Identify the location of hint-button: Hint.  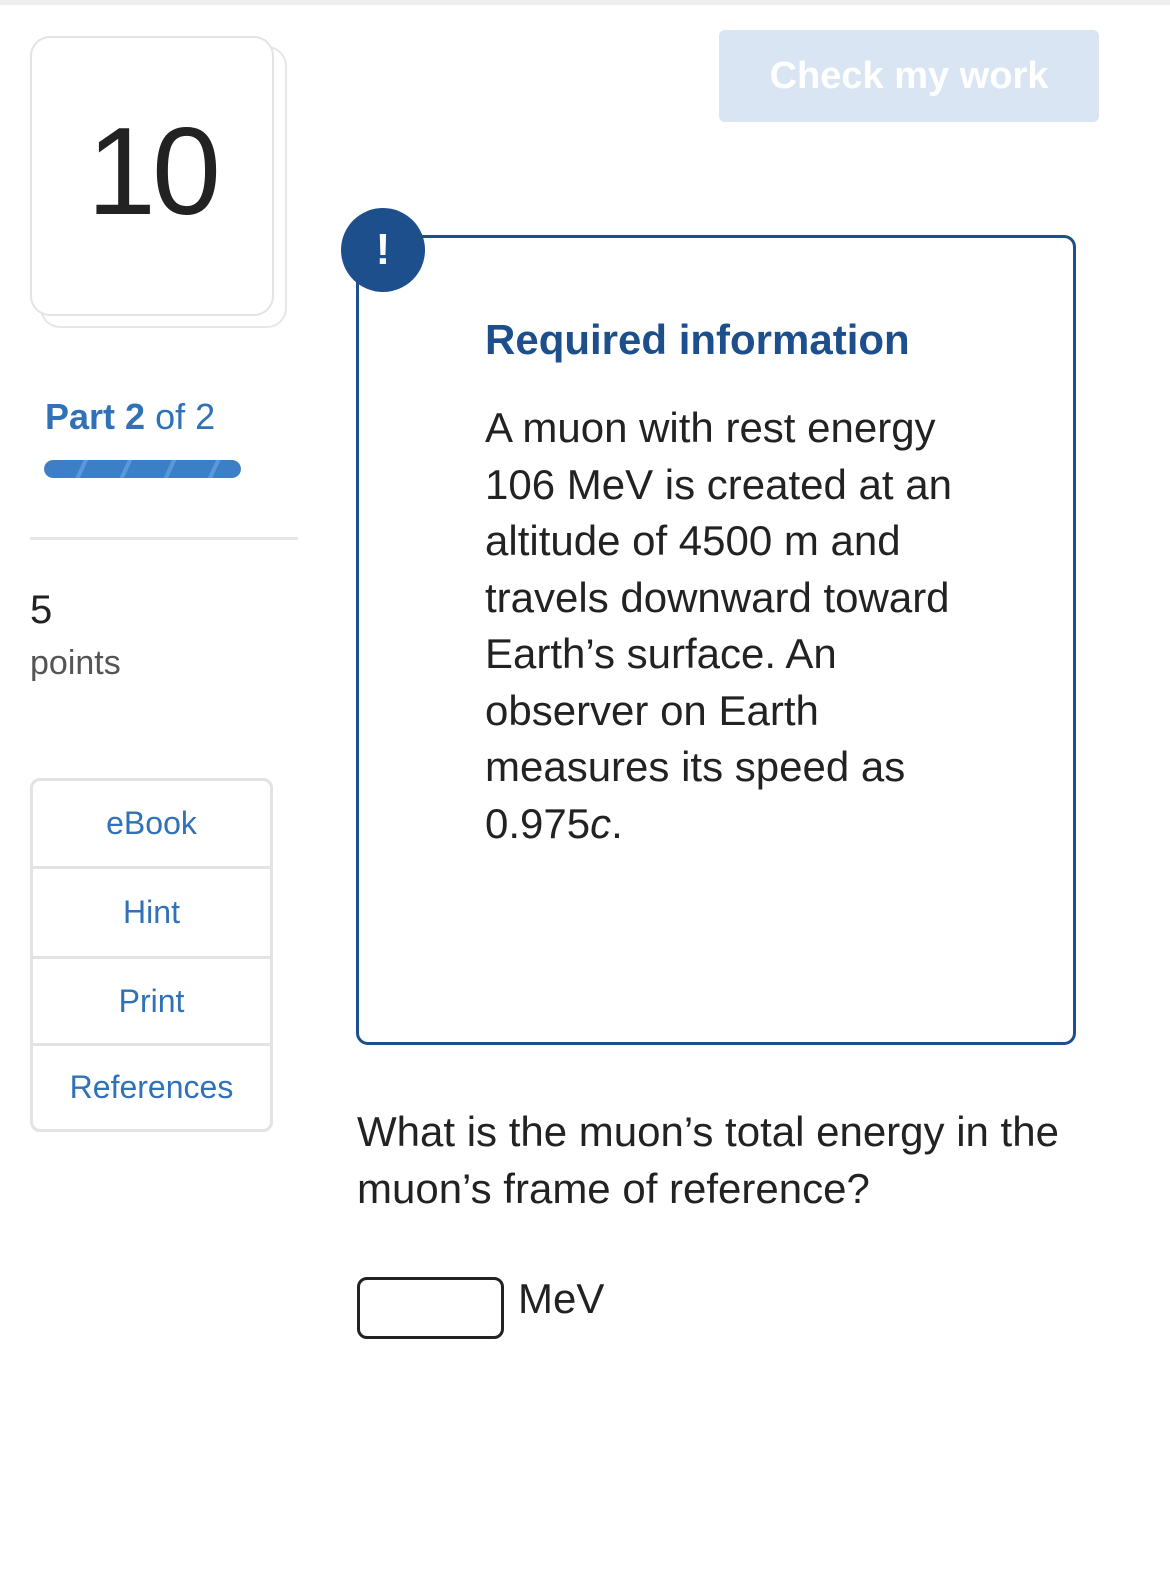
(151, 914).